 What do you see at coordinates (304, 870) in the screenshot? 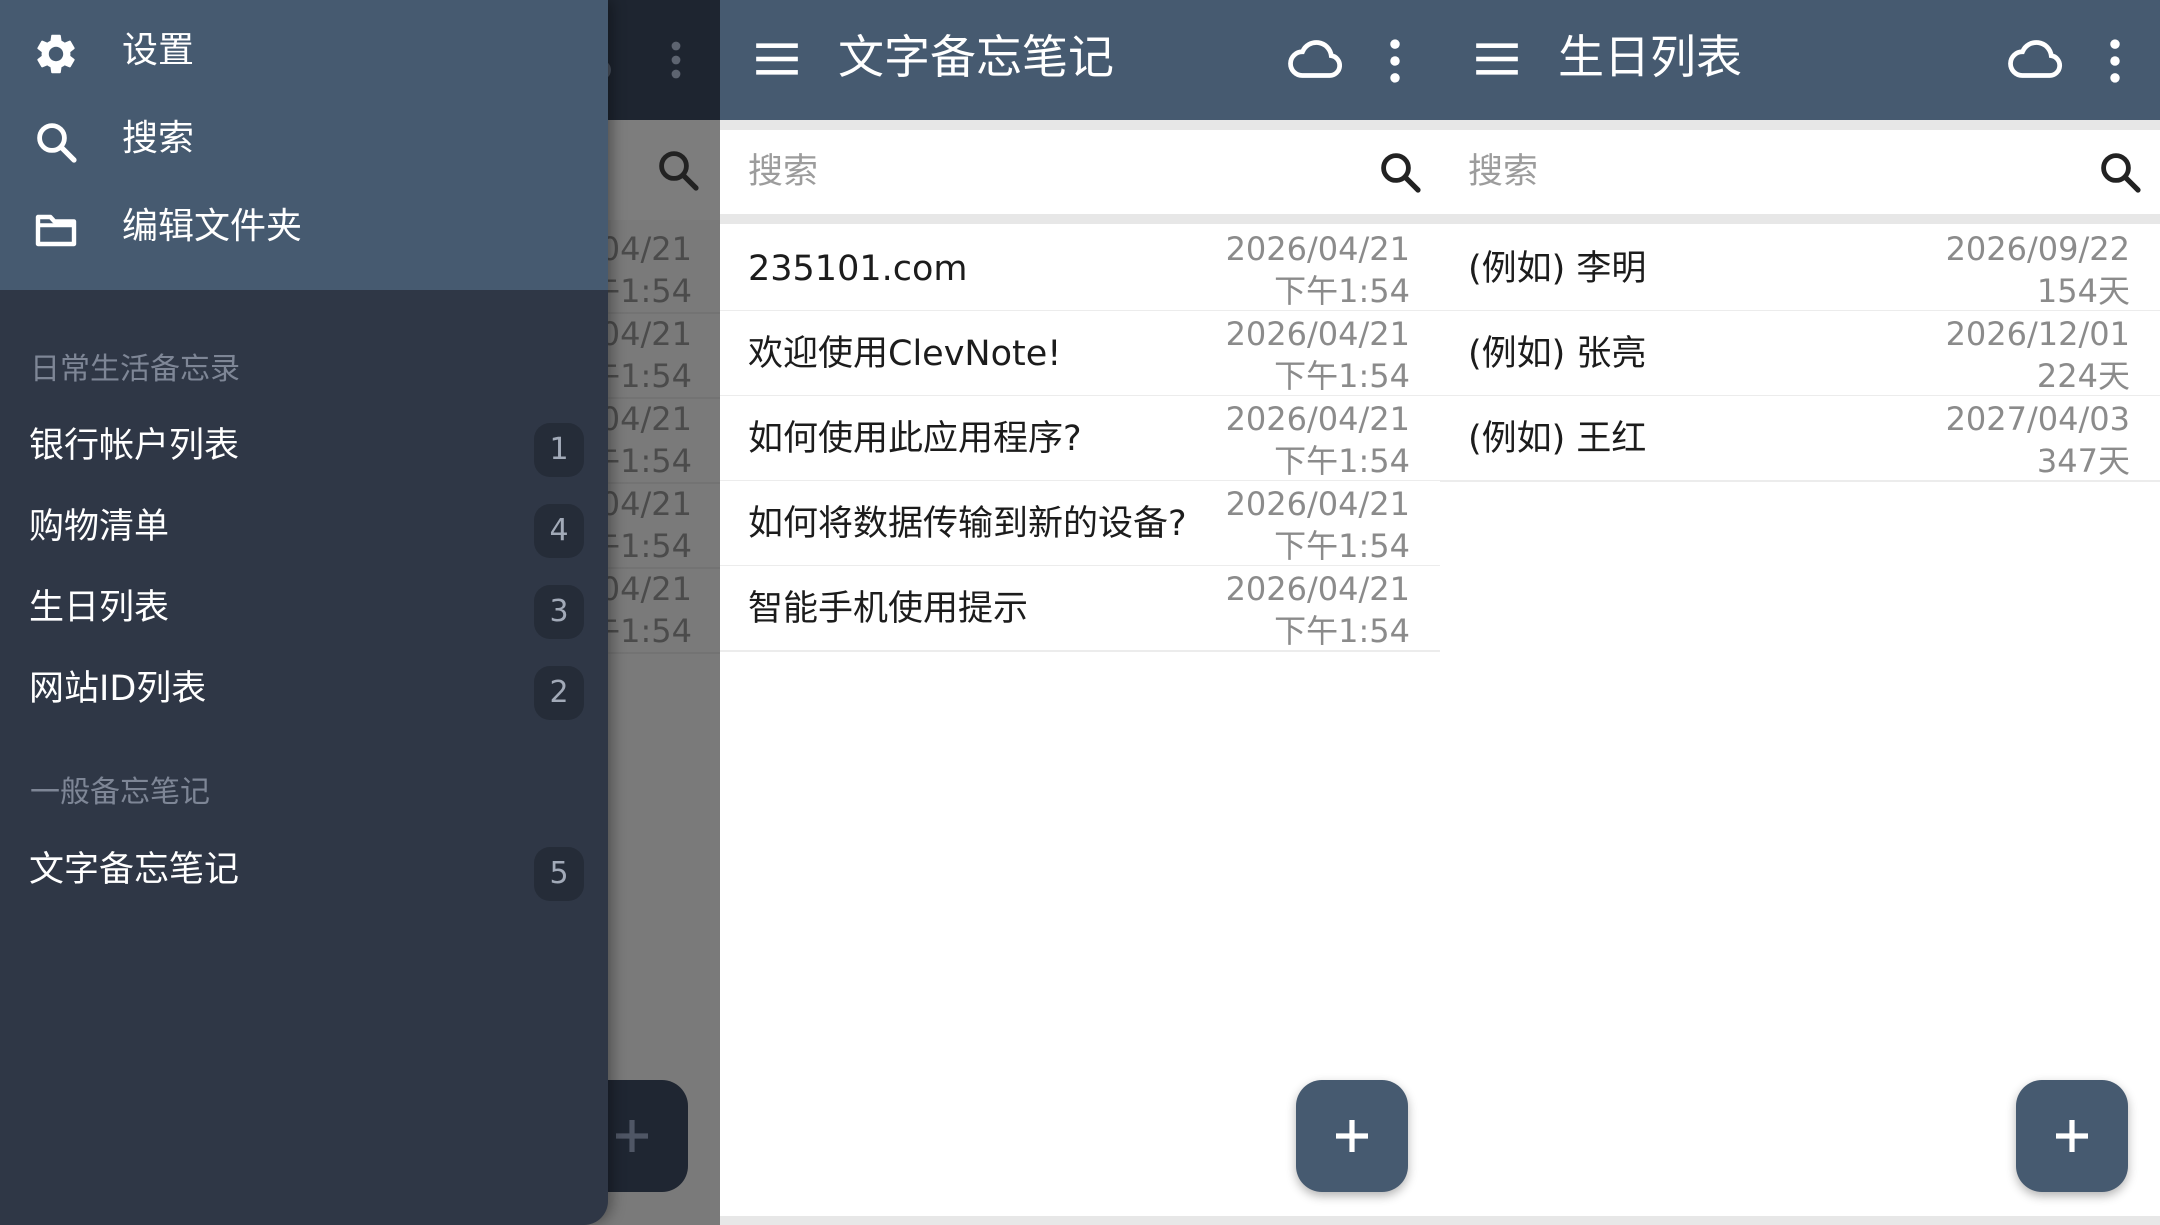
I see `drawer-folder-item: 文字备忘笔记 5` at bounding box center [304, 870].